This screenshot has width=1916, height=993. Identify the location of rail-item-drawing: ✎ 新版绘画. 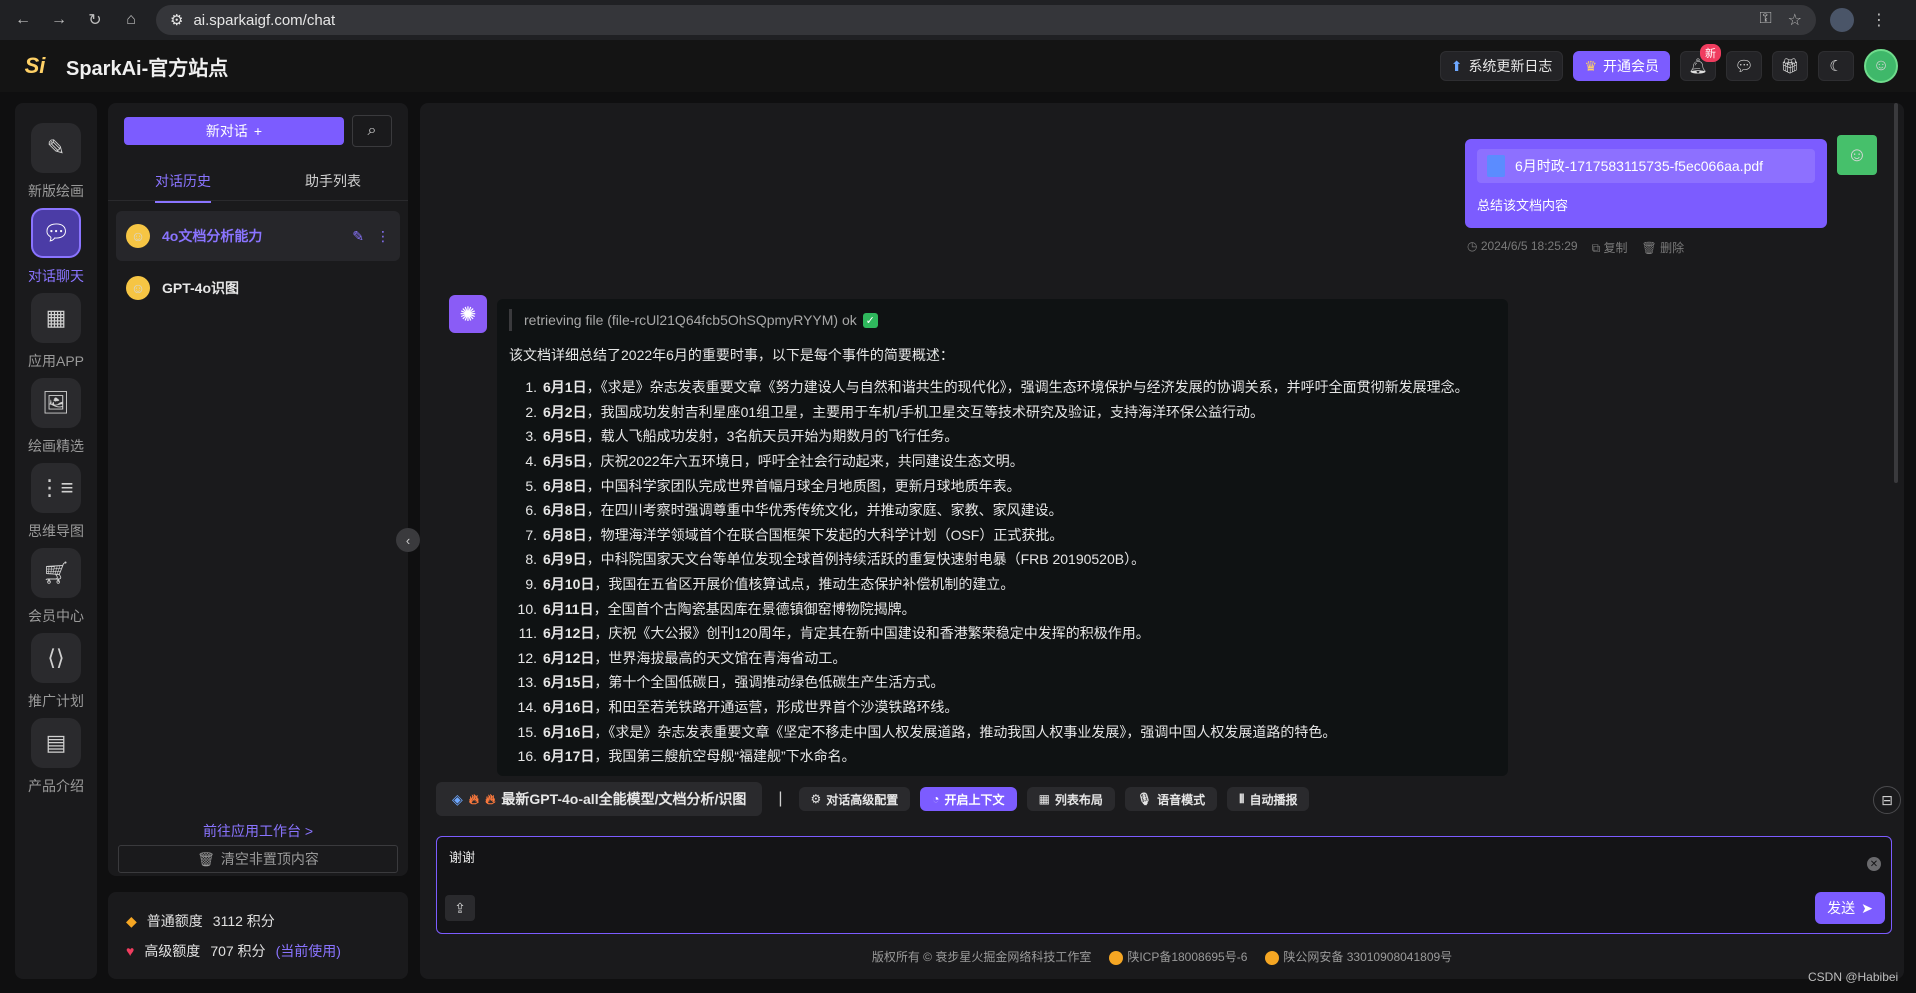
(56, 162).